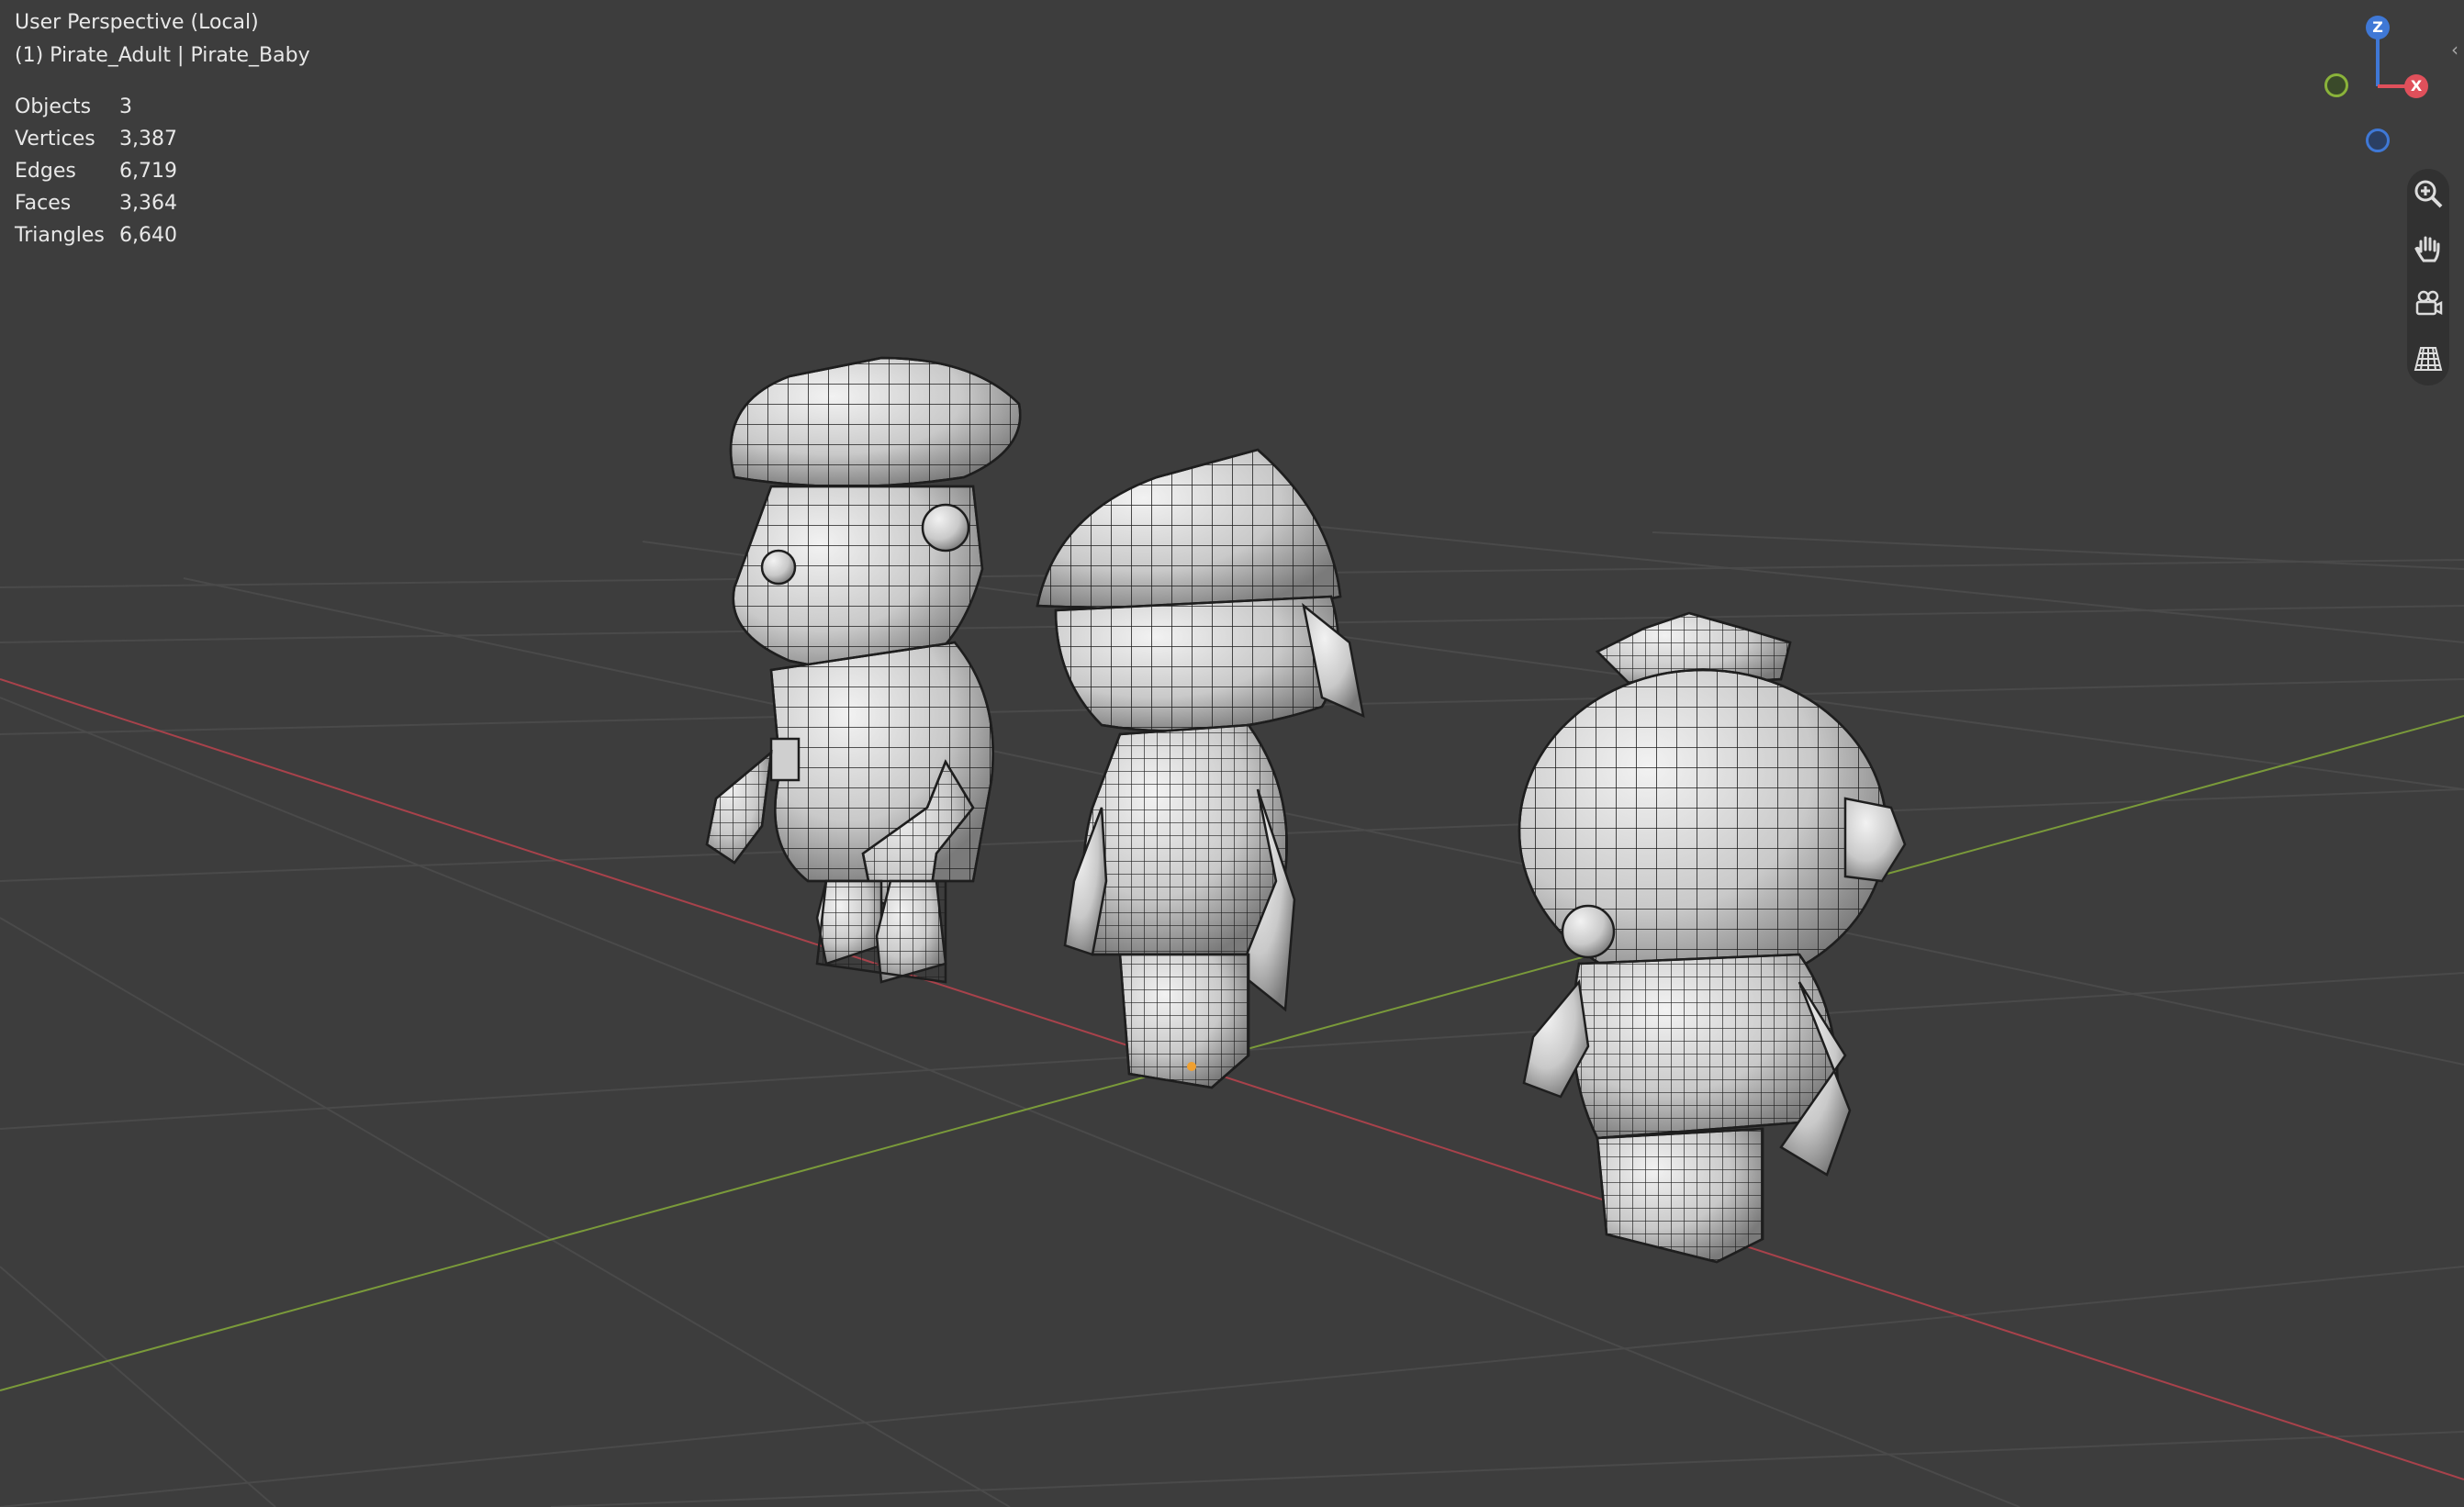 The image size is (2464, 1507). Describe the element at coordinates (2428, 303) in the screenshot. I see `camera-view-icon` at that location.